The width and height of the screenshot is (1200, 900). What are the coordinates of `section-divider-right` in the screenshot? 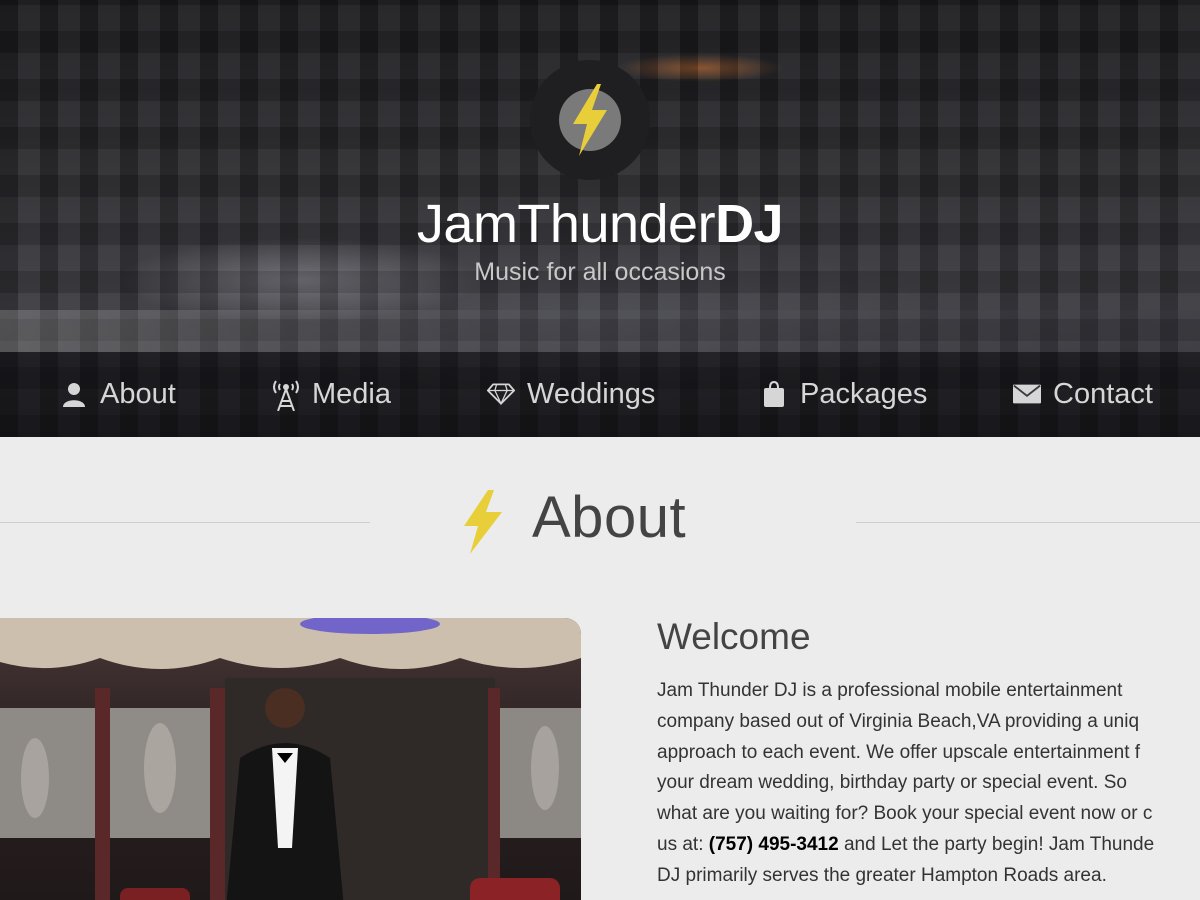 It's located at (1028, 522).